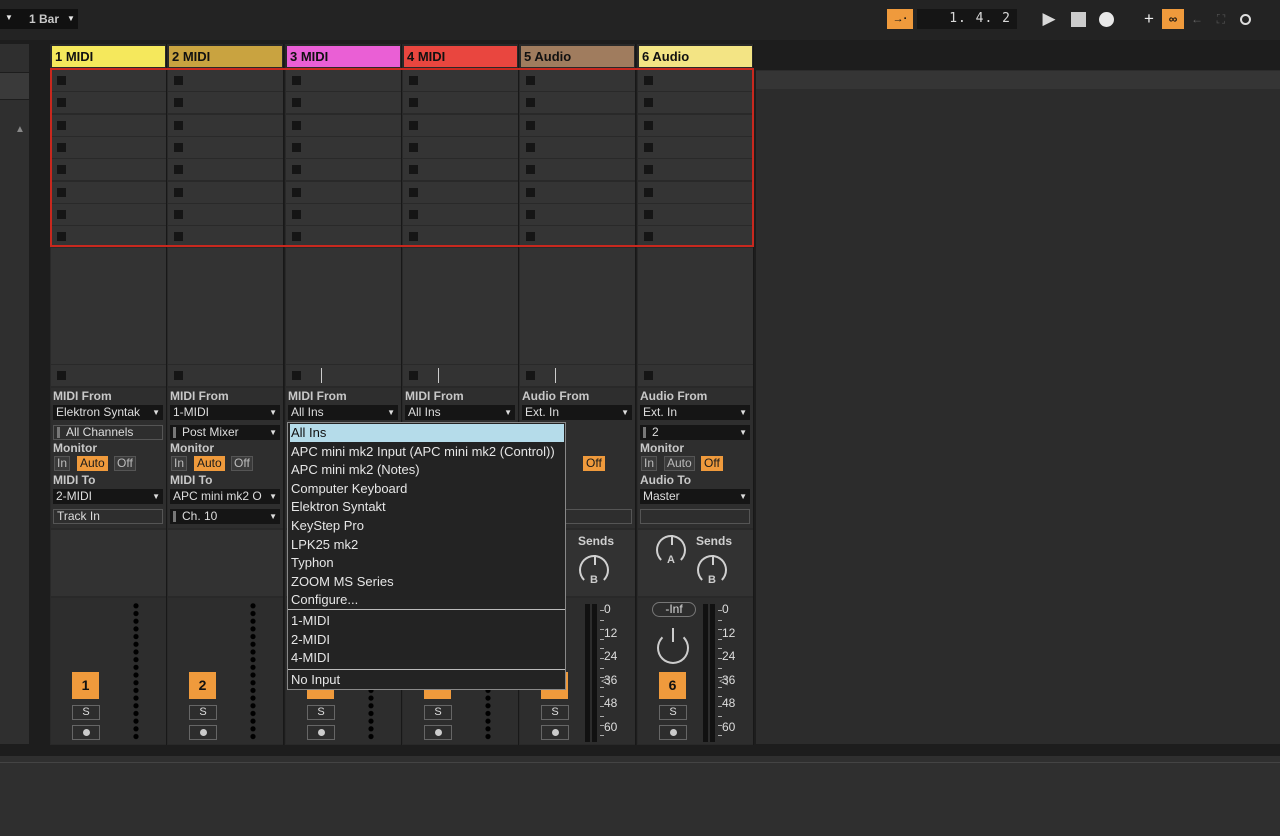  What do you see at coordinates (695, 432) in the screenshot?
I see `input-channel-dropdown: 2 ▼` at bounding box center [695, 432].